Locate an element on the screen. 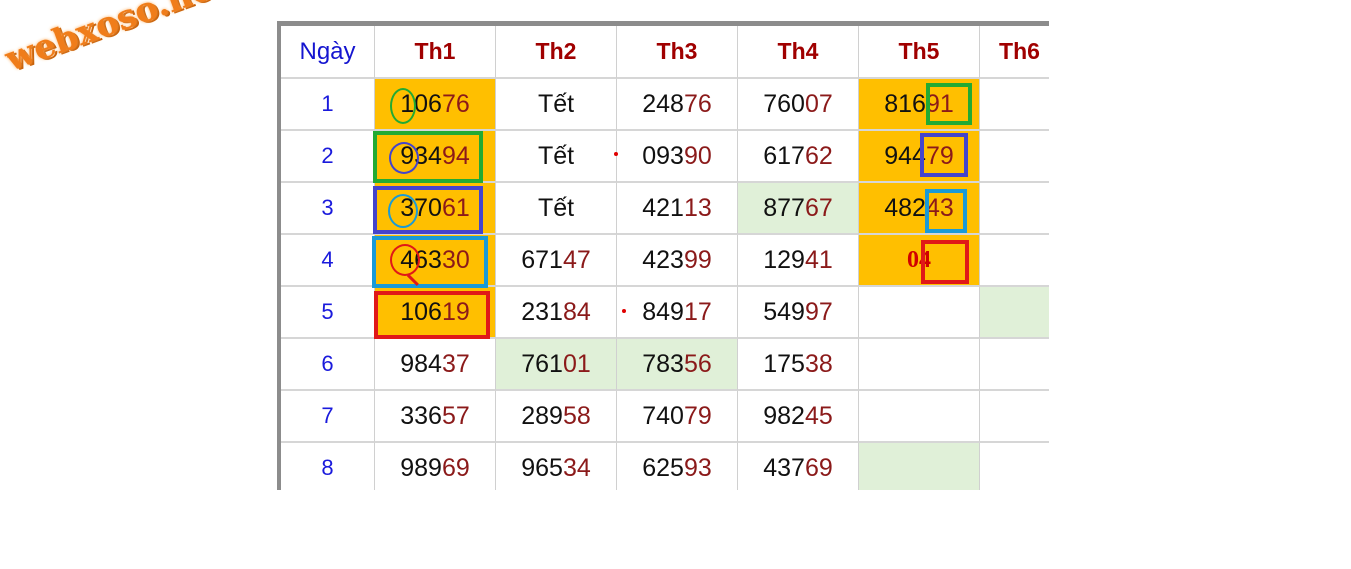 This screenshot has width=1351, height=569. result-last-two-digits: 57 is located at coordinates (455, 415).